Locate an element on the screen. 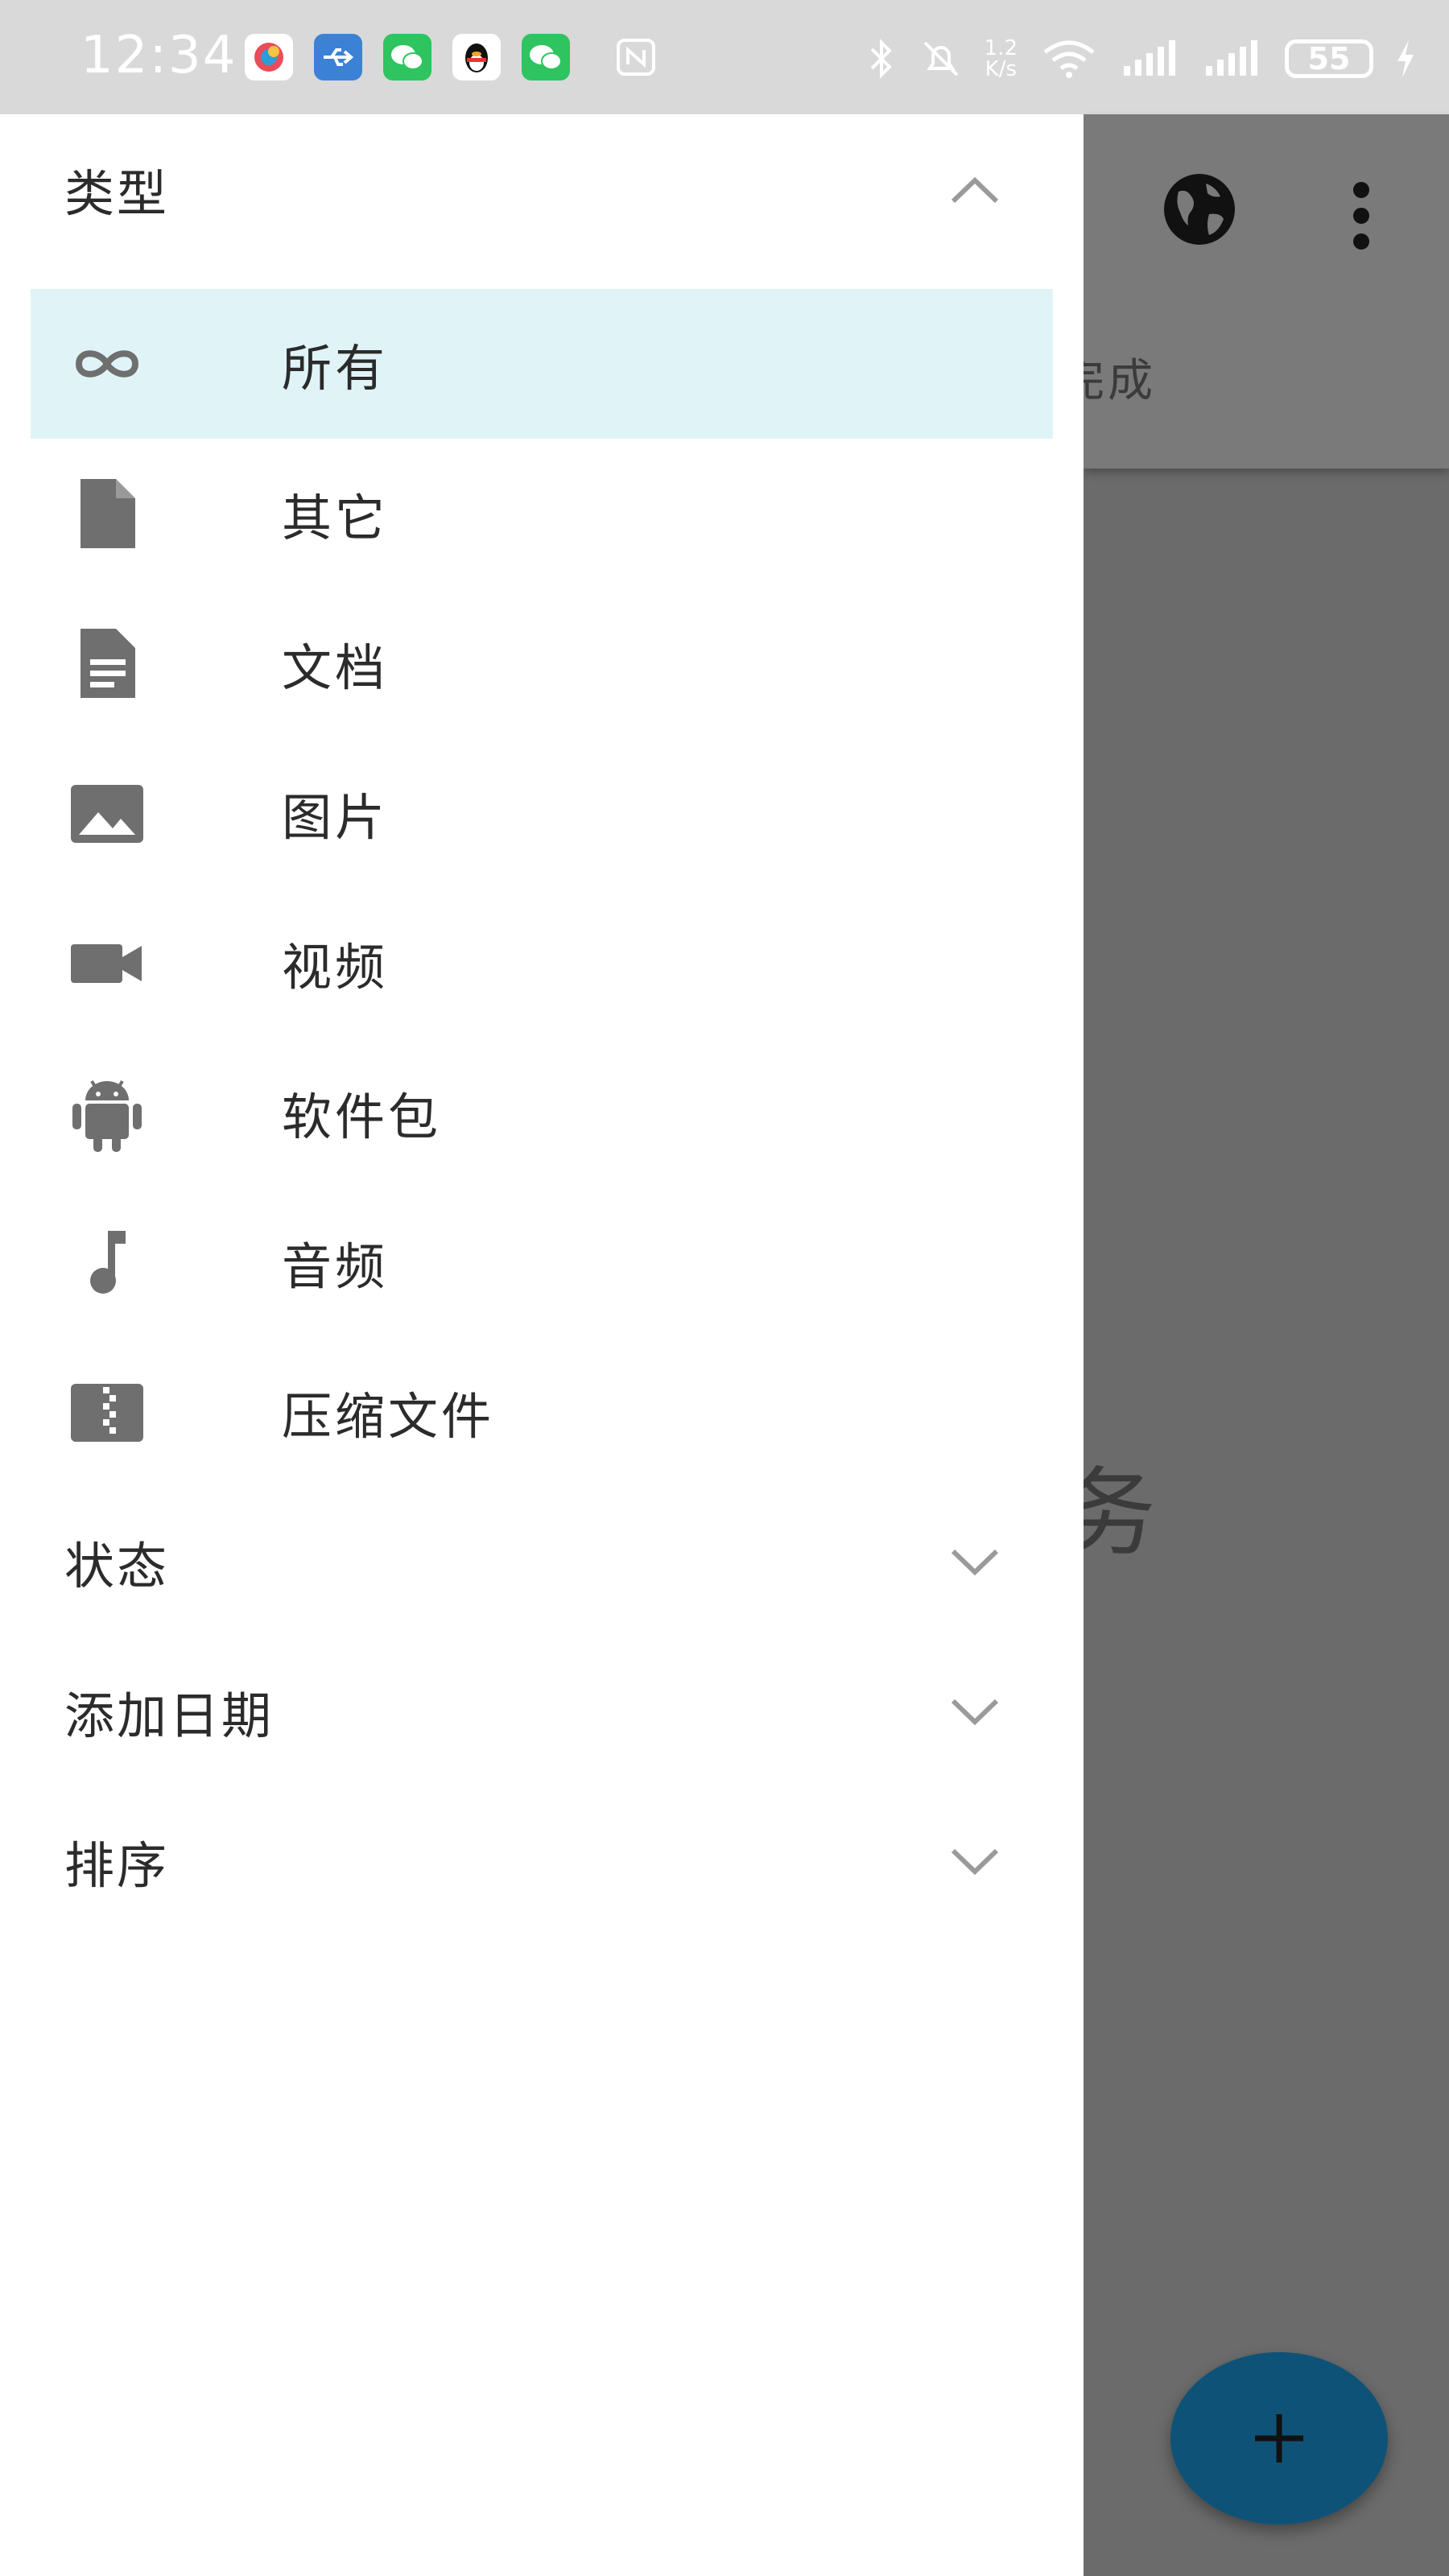 The image size is (1449, 2576). section-header-sort: 排序 is located at coordinates (542, 1861).